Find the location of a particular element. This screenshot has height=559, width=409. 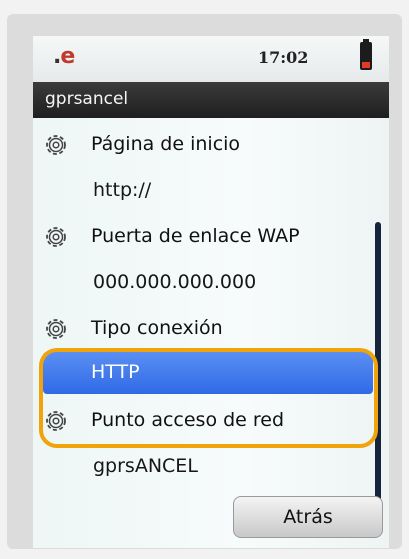

title-bar: gprsancel is located at coordinates (211, 100).